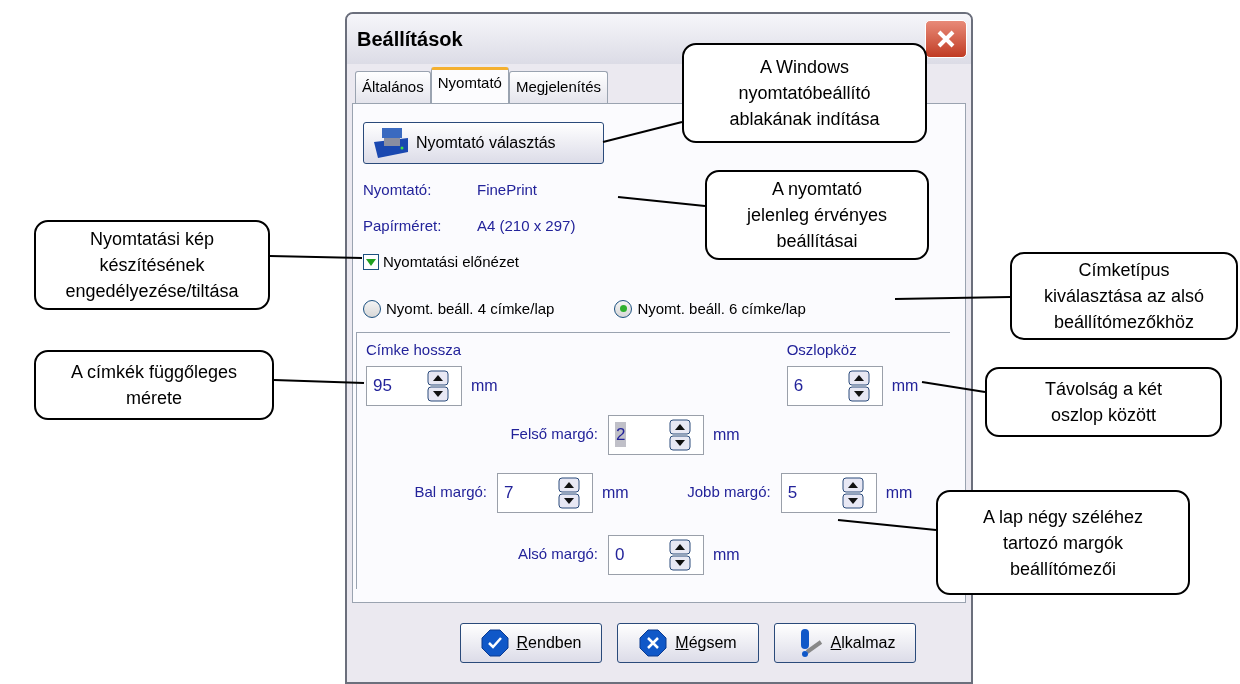 Image resolution: width=1240 pixels, height=684 pixels. Describe the element at coordinates (798, 385) in the screenshot. I see `field-value: 6` at that location.